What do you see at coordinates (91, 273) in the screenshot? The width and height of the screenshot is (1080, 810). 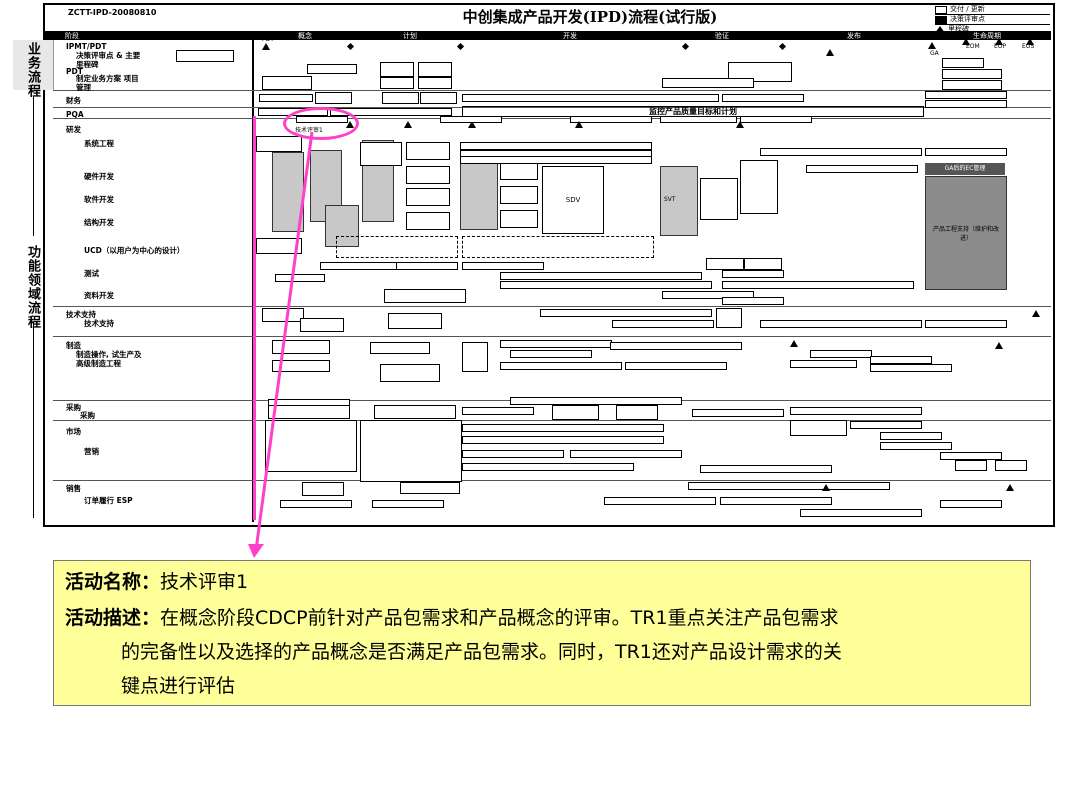 I see `row-label-test: 测试` at bounding box center [91, 273].